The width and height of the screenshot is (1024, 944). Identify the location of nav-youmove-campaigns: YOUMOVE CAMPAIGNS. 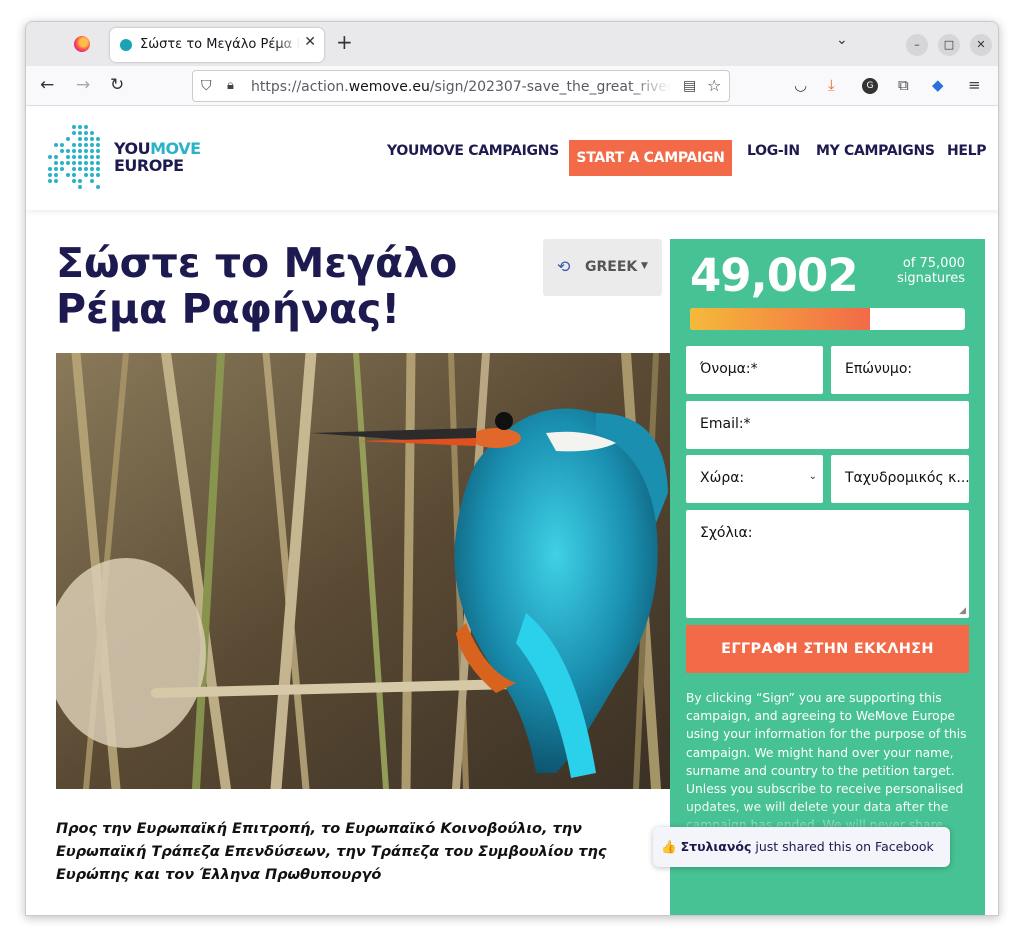
(473, 151).